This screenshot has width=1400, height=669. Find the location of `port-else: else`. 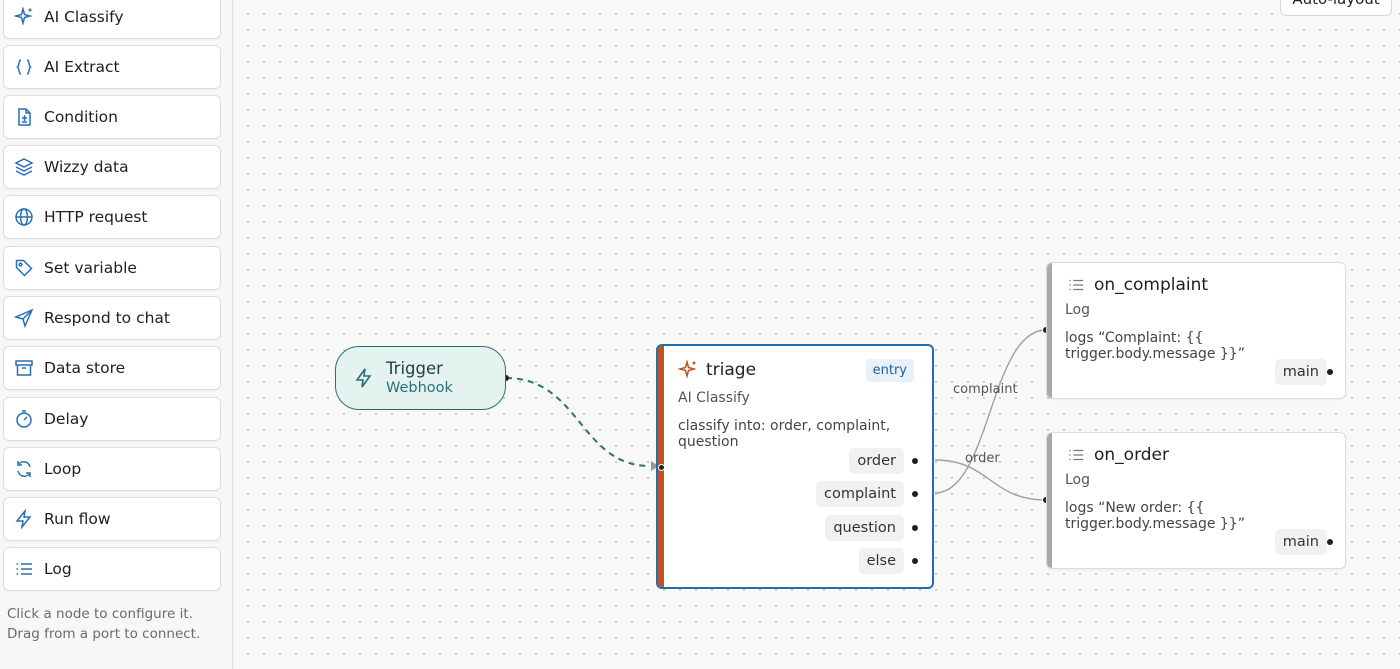

port-else: else is located at coordinates (881, 561).